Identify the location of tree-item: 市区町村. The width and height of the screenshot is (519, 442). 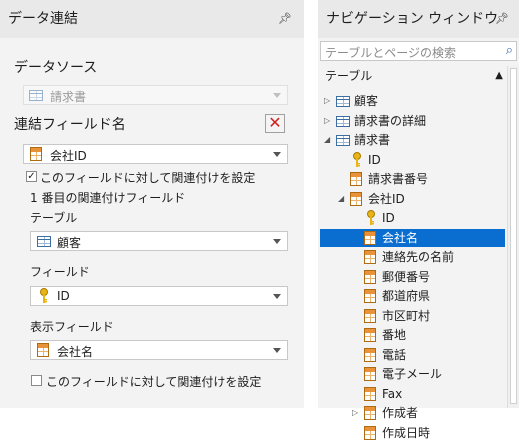
(412, 316).